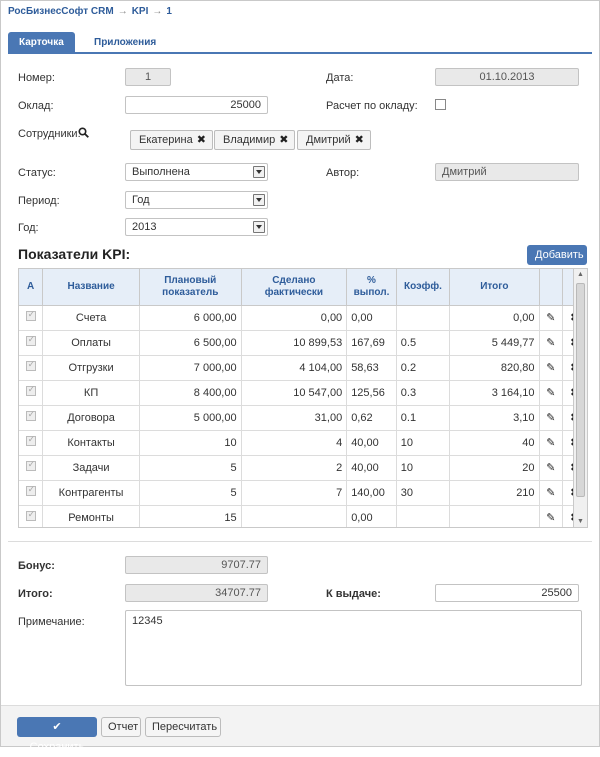 Image resolution: width=600 pixels, height=757 pixels. Describe the element at coordinates (551, 287) in the screenshot. I see `column-header-edit` at that location.